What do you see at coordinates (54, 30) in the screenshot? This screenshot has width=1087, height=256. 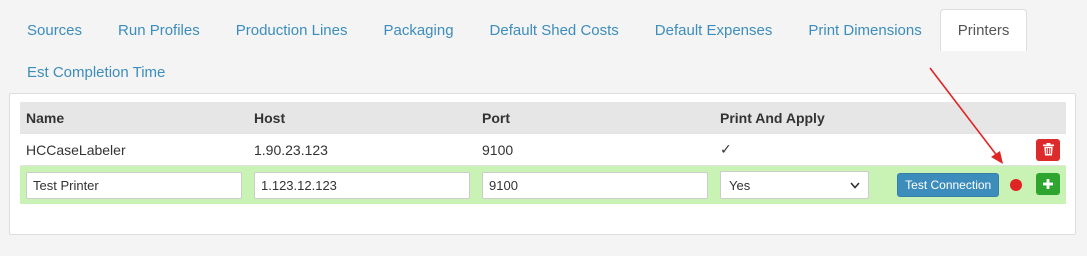 I see `tab-sources: Sources` at bounding box center [54, 30].